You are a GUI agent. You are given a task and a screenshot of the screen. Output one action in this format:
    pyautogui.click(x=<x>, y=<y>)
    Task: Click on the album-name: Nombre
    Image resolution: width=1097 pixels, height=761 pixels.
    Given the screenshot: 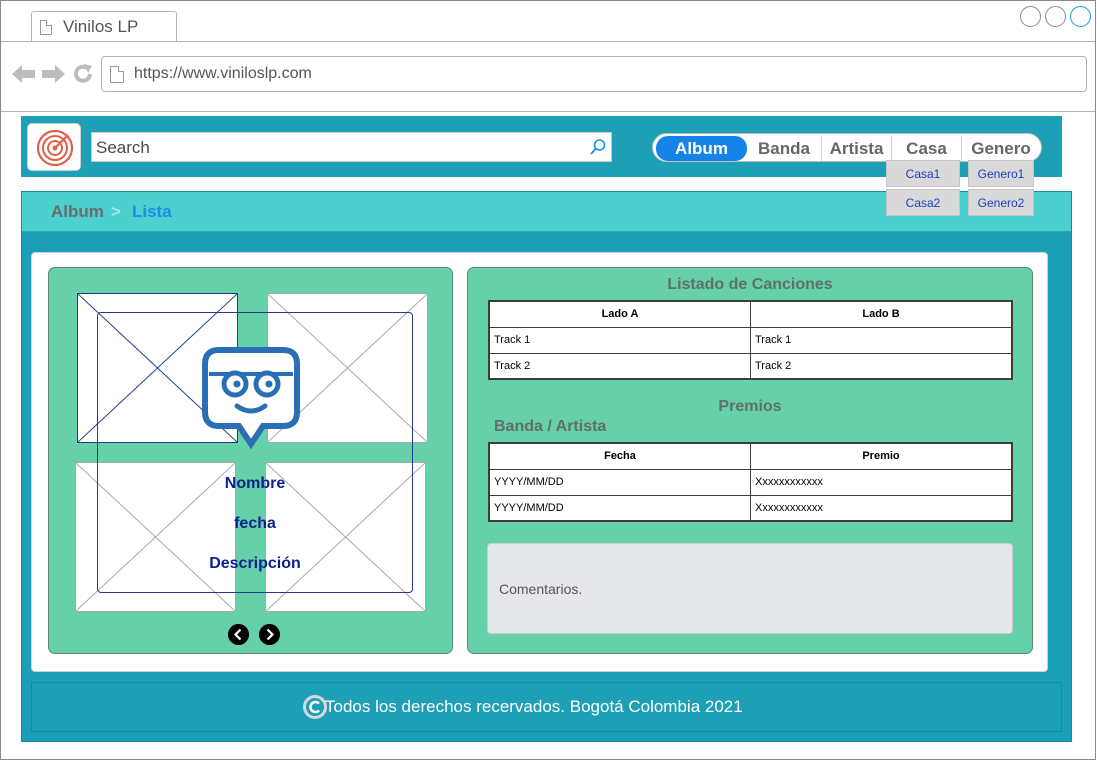 What is the action you would take?
    pyautogui.click(x=255, y=483)
    